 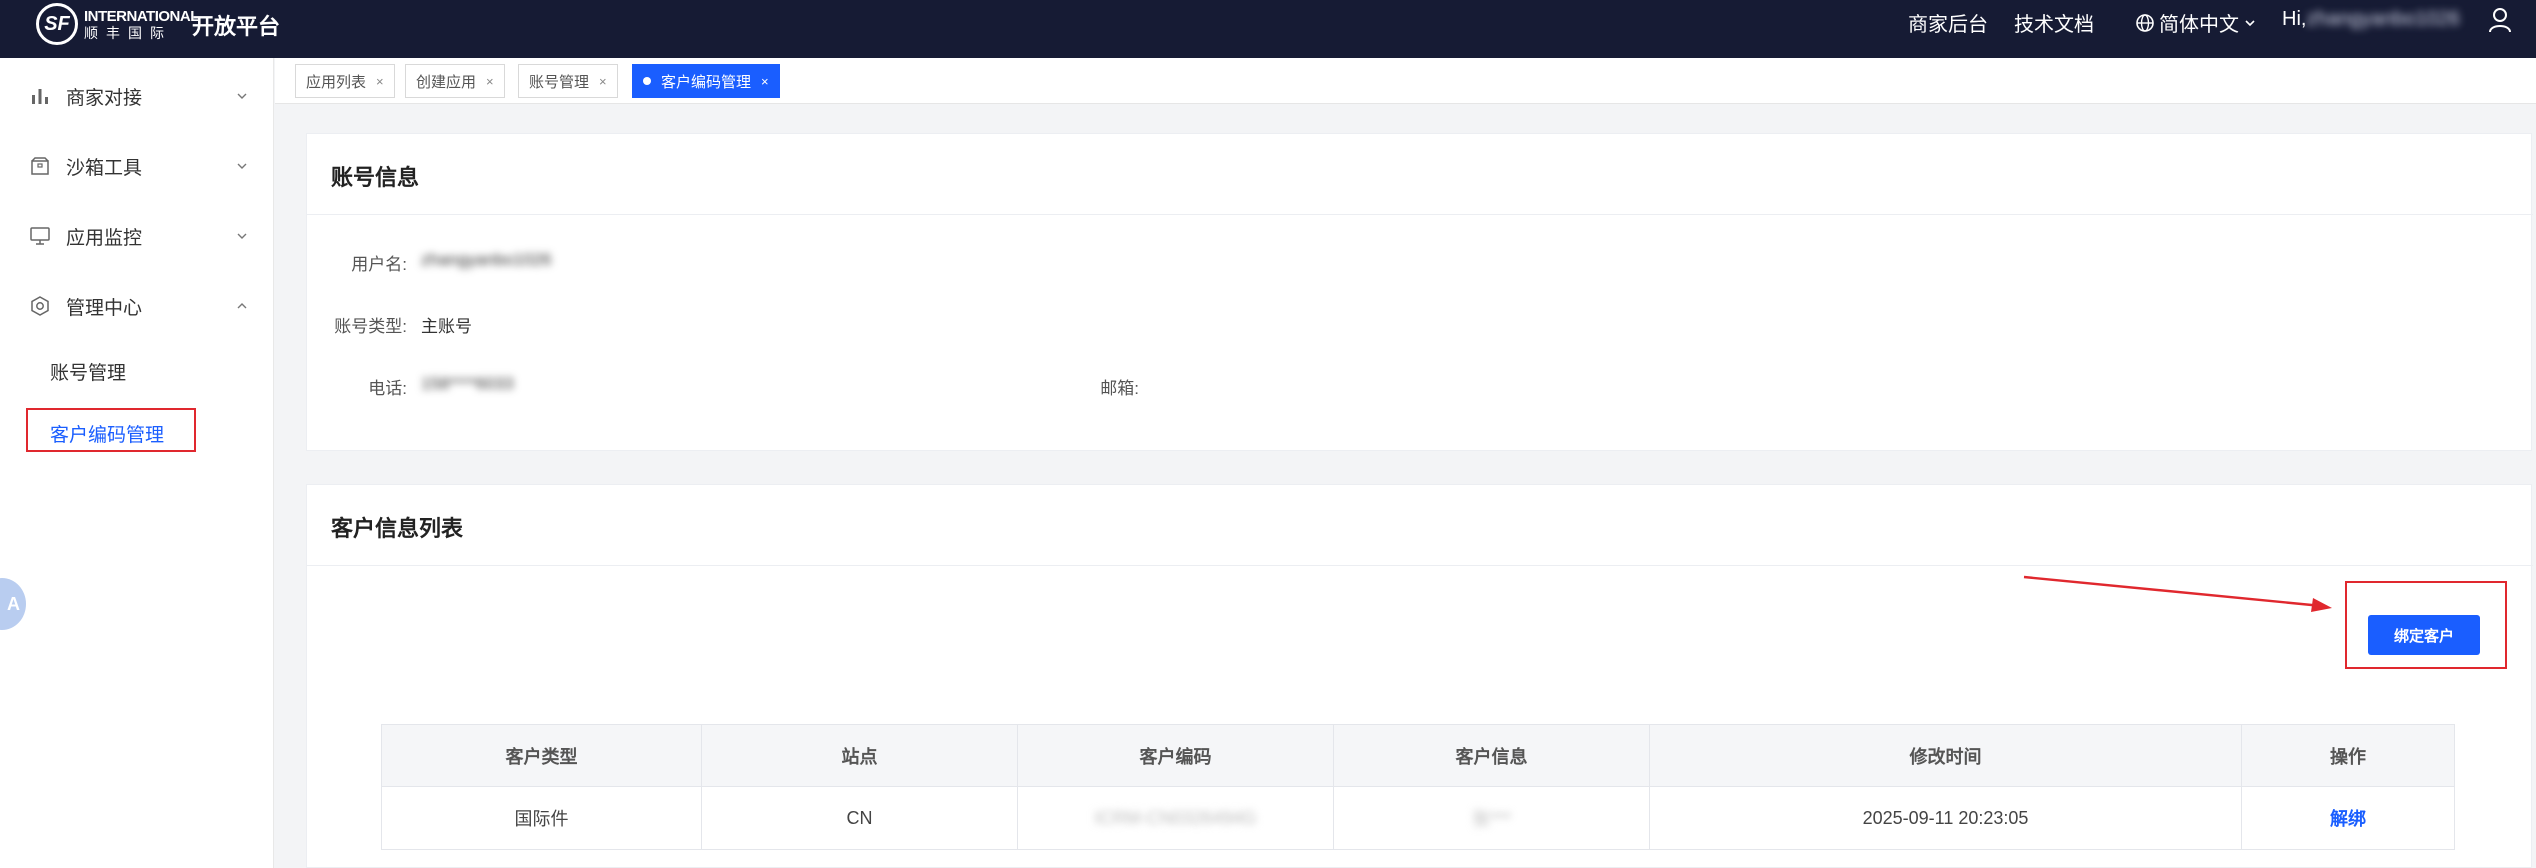 What do you see at coordinates (104, 168) in the screenshot?
I see `sidebar-item-label: 沙箱工具` at bounding box center [104, 168].